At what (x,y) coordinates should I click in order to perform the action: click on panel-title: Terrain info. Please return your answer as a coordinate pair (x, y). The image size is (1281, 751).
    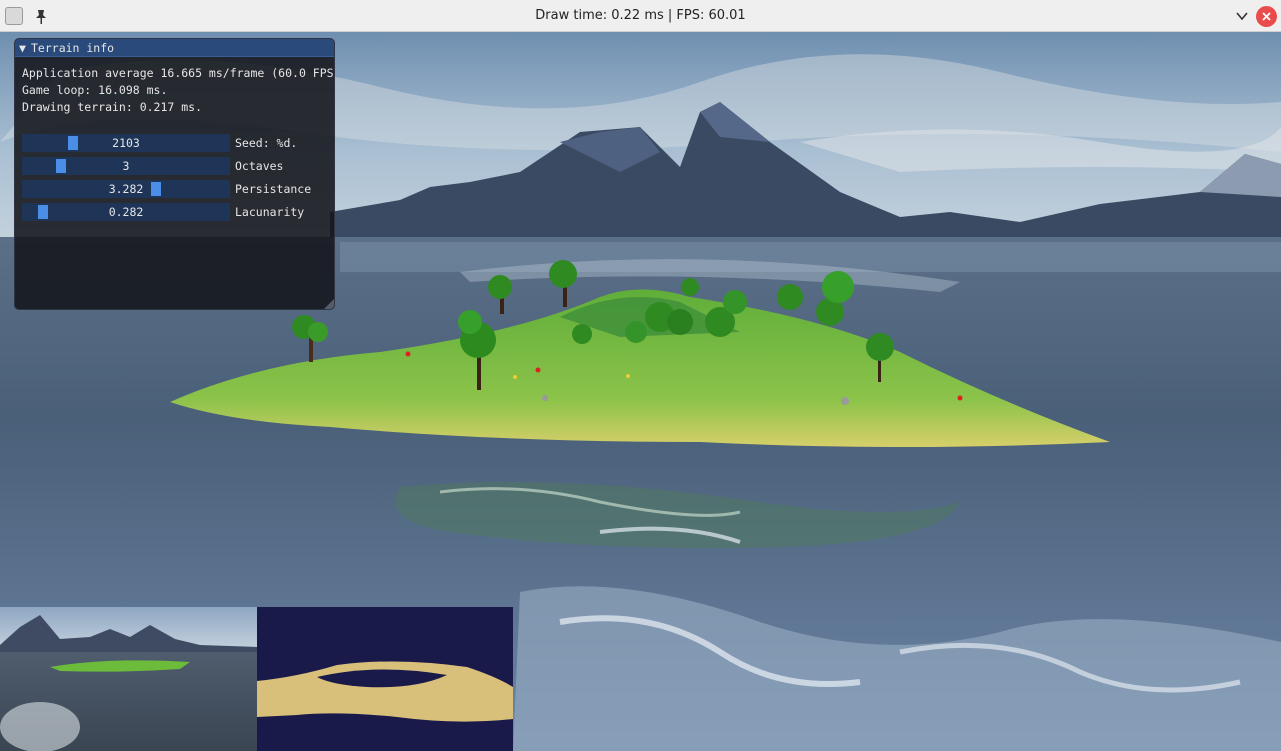
    Looking at the image, I should click on (73, 48).